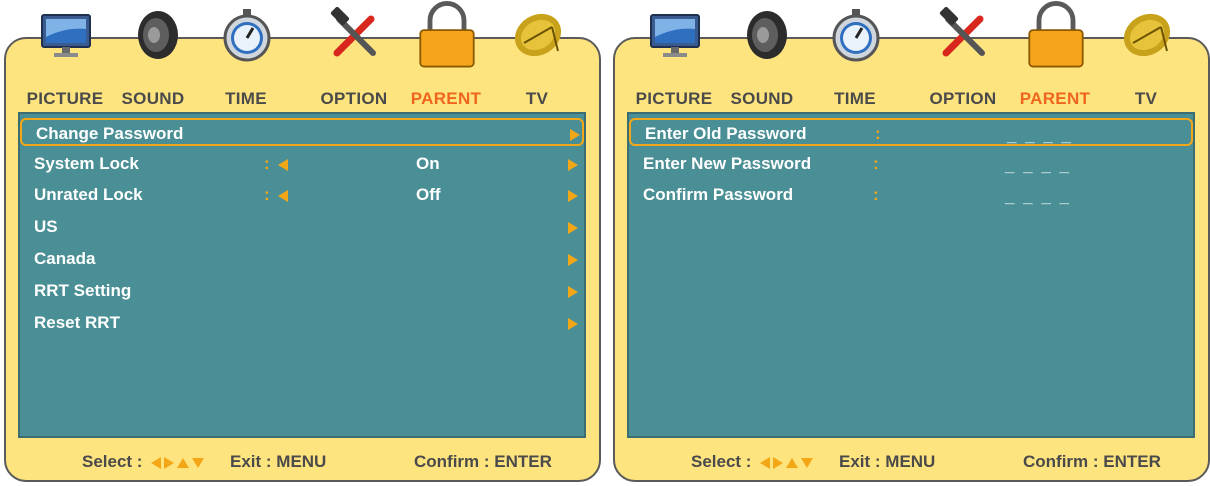 This screenshot has height=486, width=1210. I want to click on menu-item-change-password: Change Password, so click(302, 132).